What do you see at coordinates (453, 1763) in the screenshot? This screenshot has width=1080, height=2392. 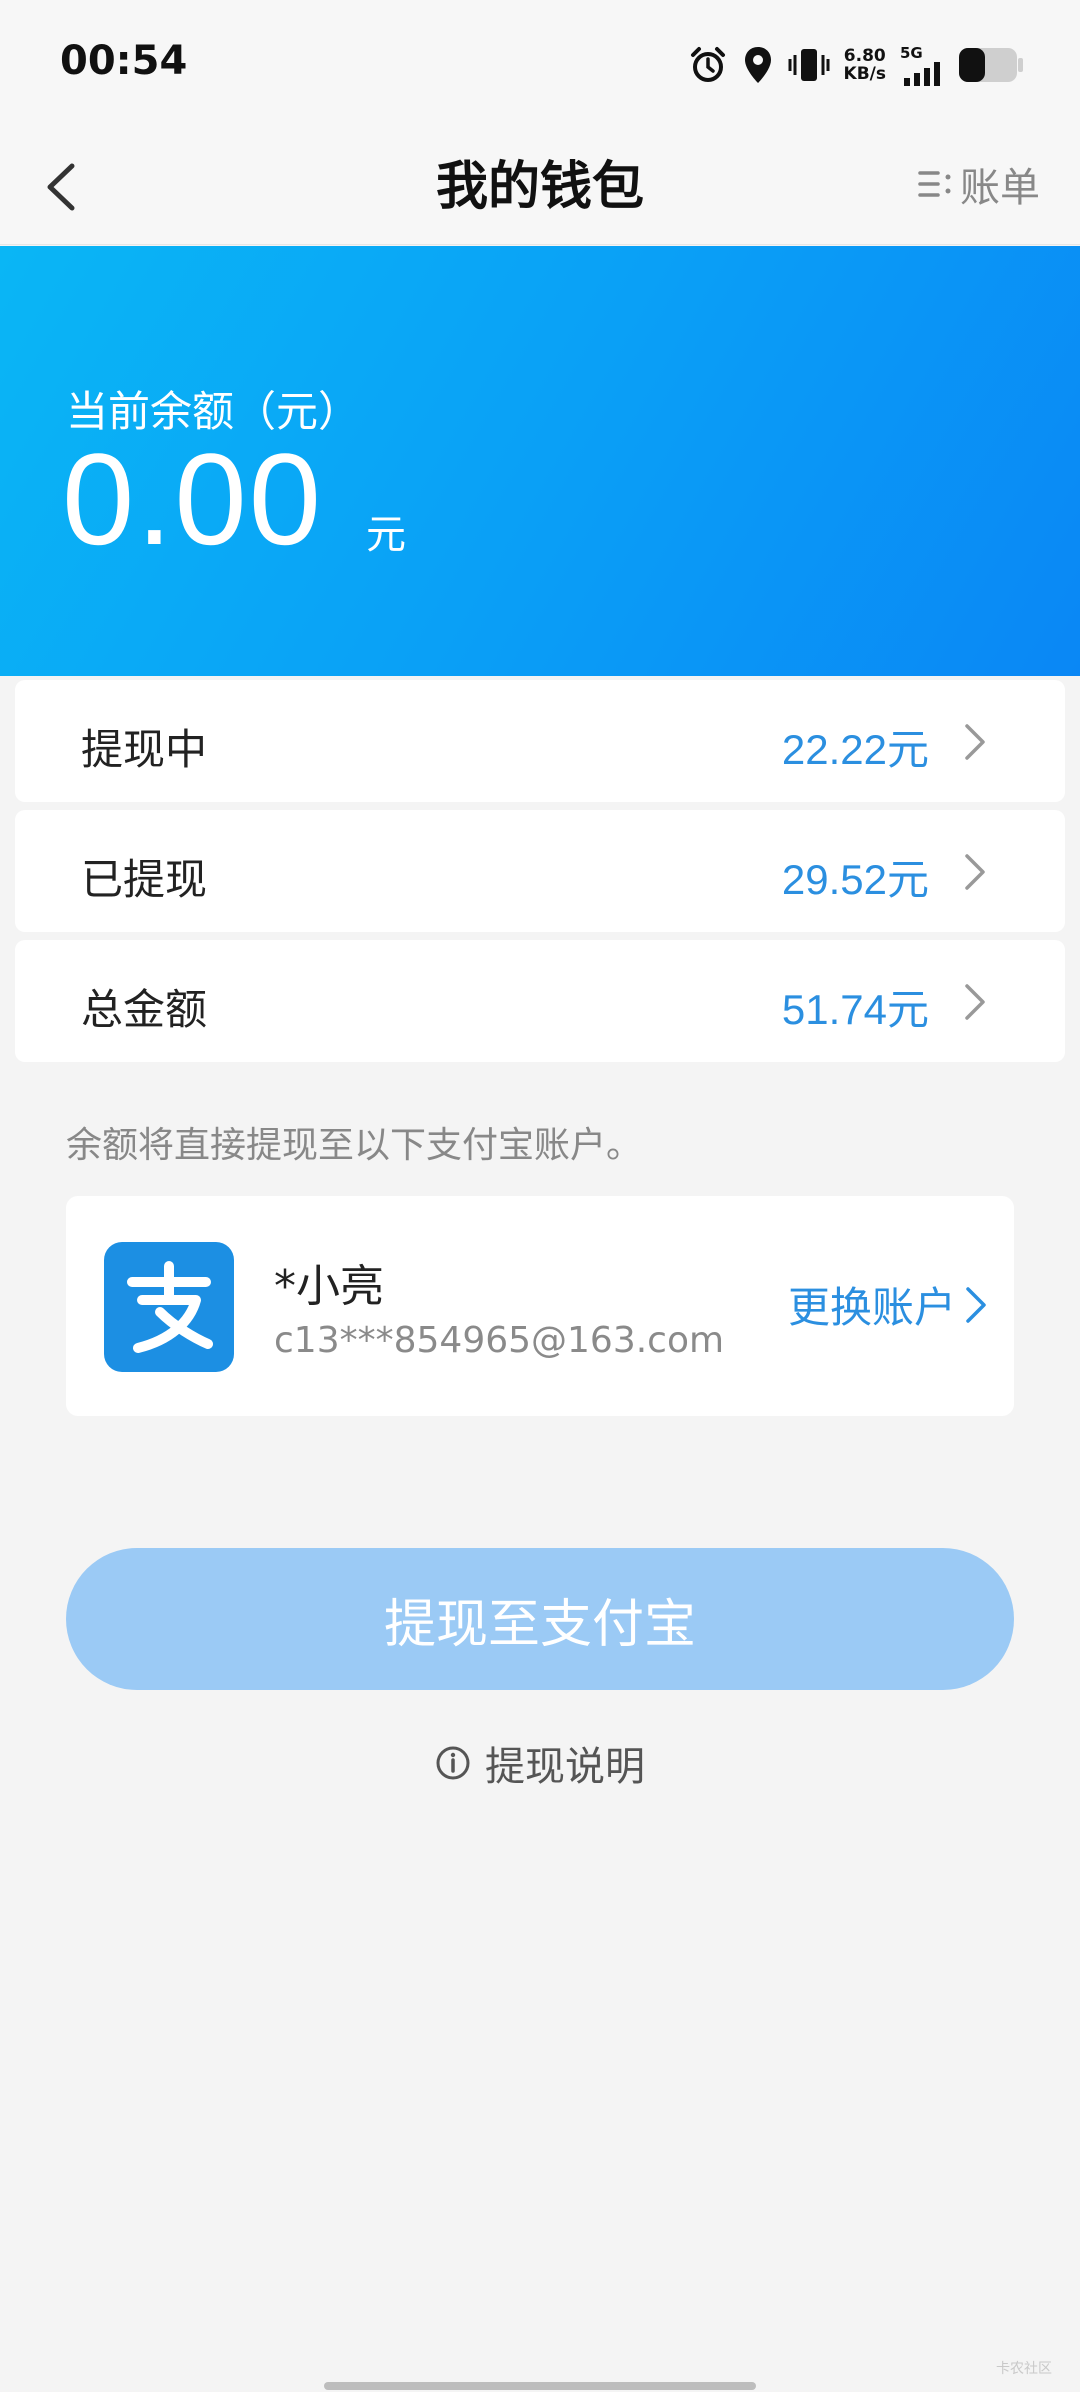 I see `info-icon` at bounding box center [453, 1763].